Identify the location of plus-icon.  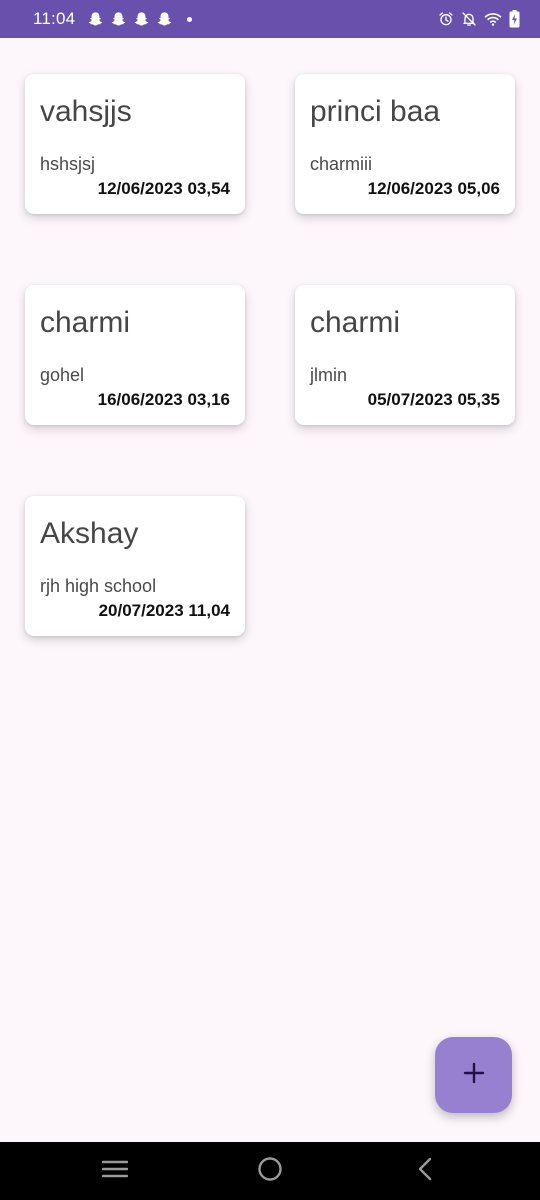
(474, 1075).